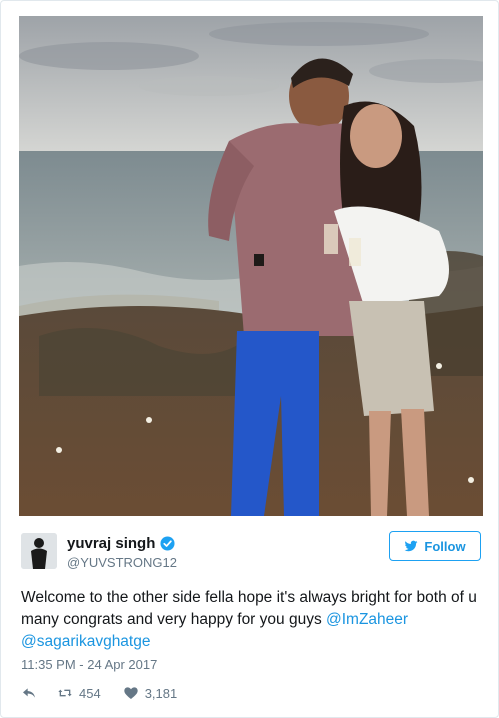 The width and height of the screenshot is (499, 718). Describe the element at coordinates (251, 552) in the screenshot. I see `tweet-author-row: yuvraj singh @YUVSTRONG12 Follow` at that location.